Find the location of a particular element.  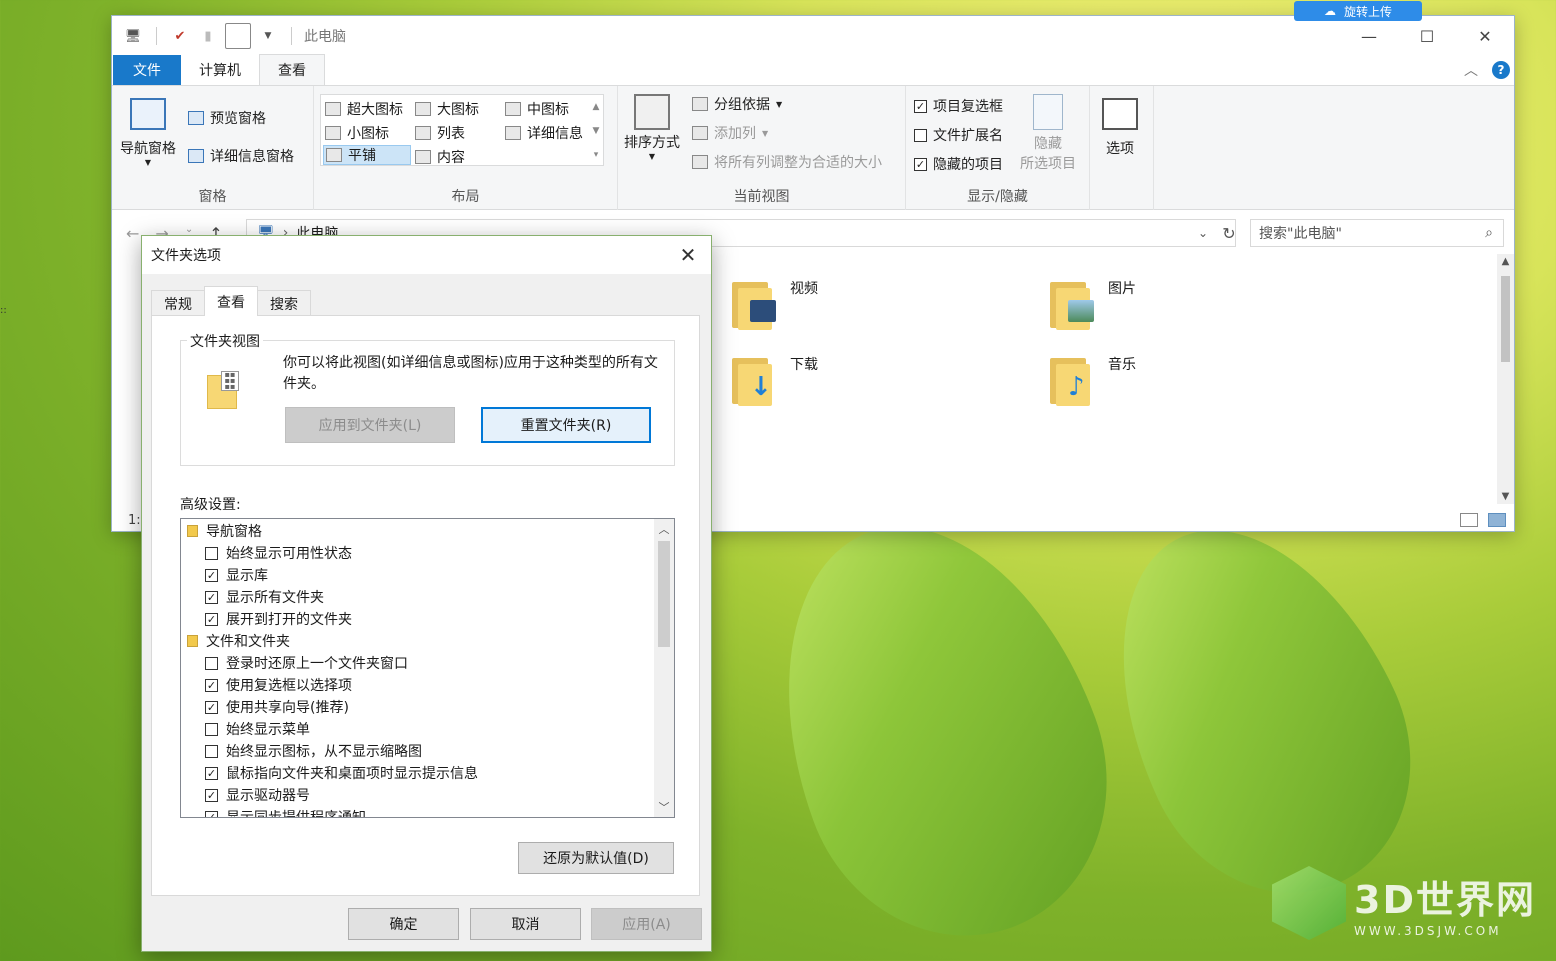

tree-option: 始终显示可用性状态 is located at coordinates (427, 553).